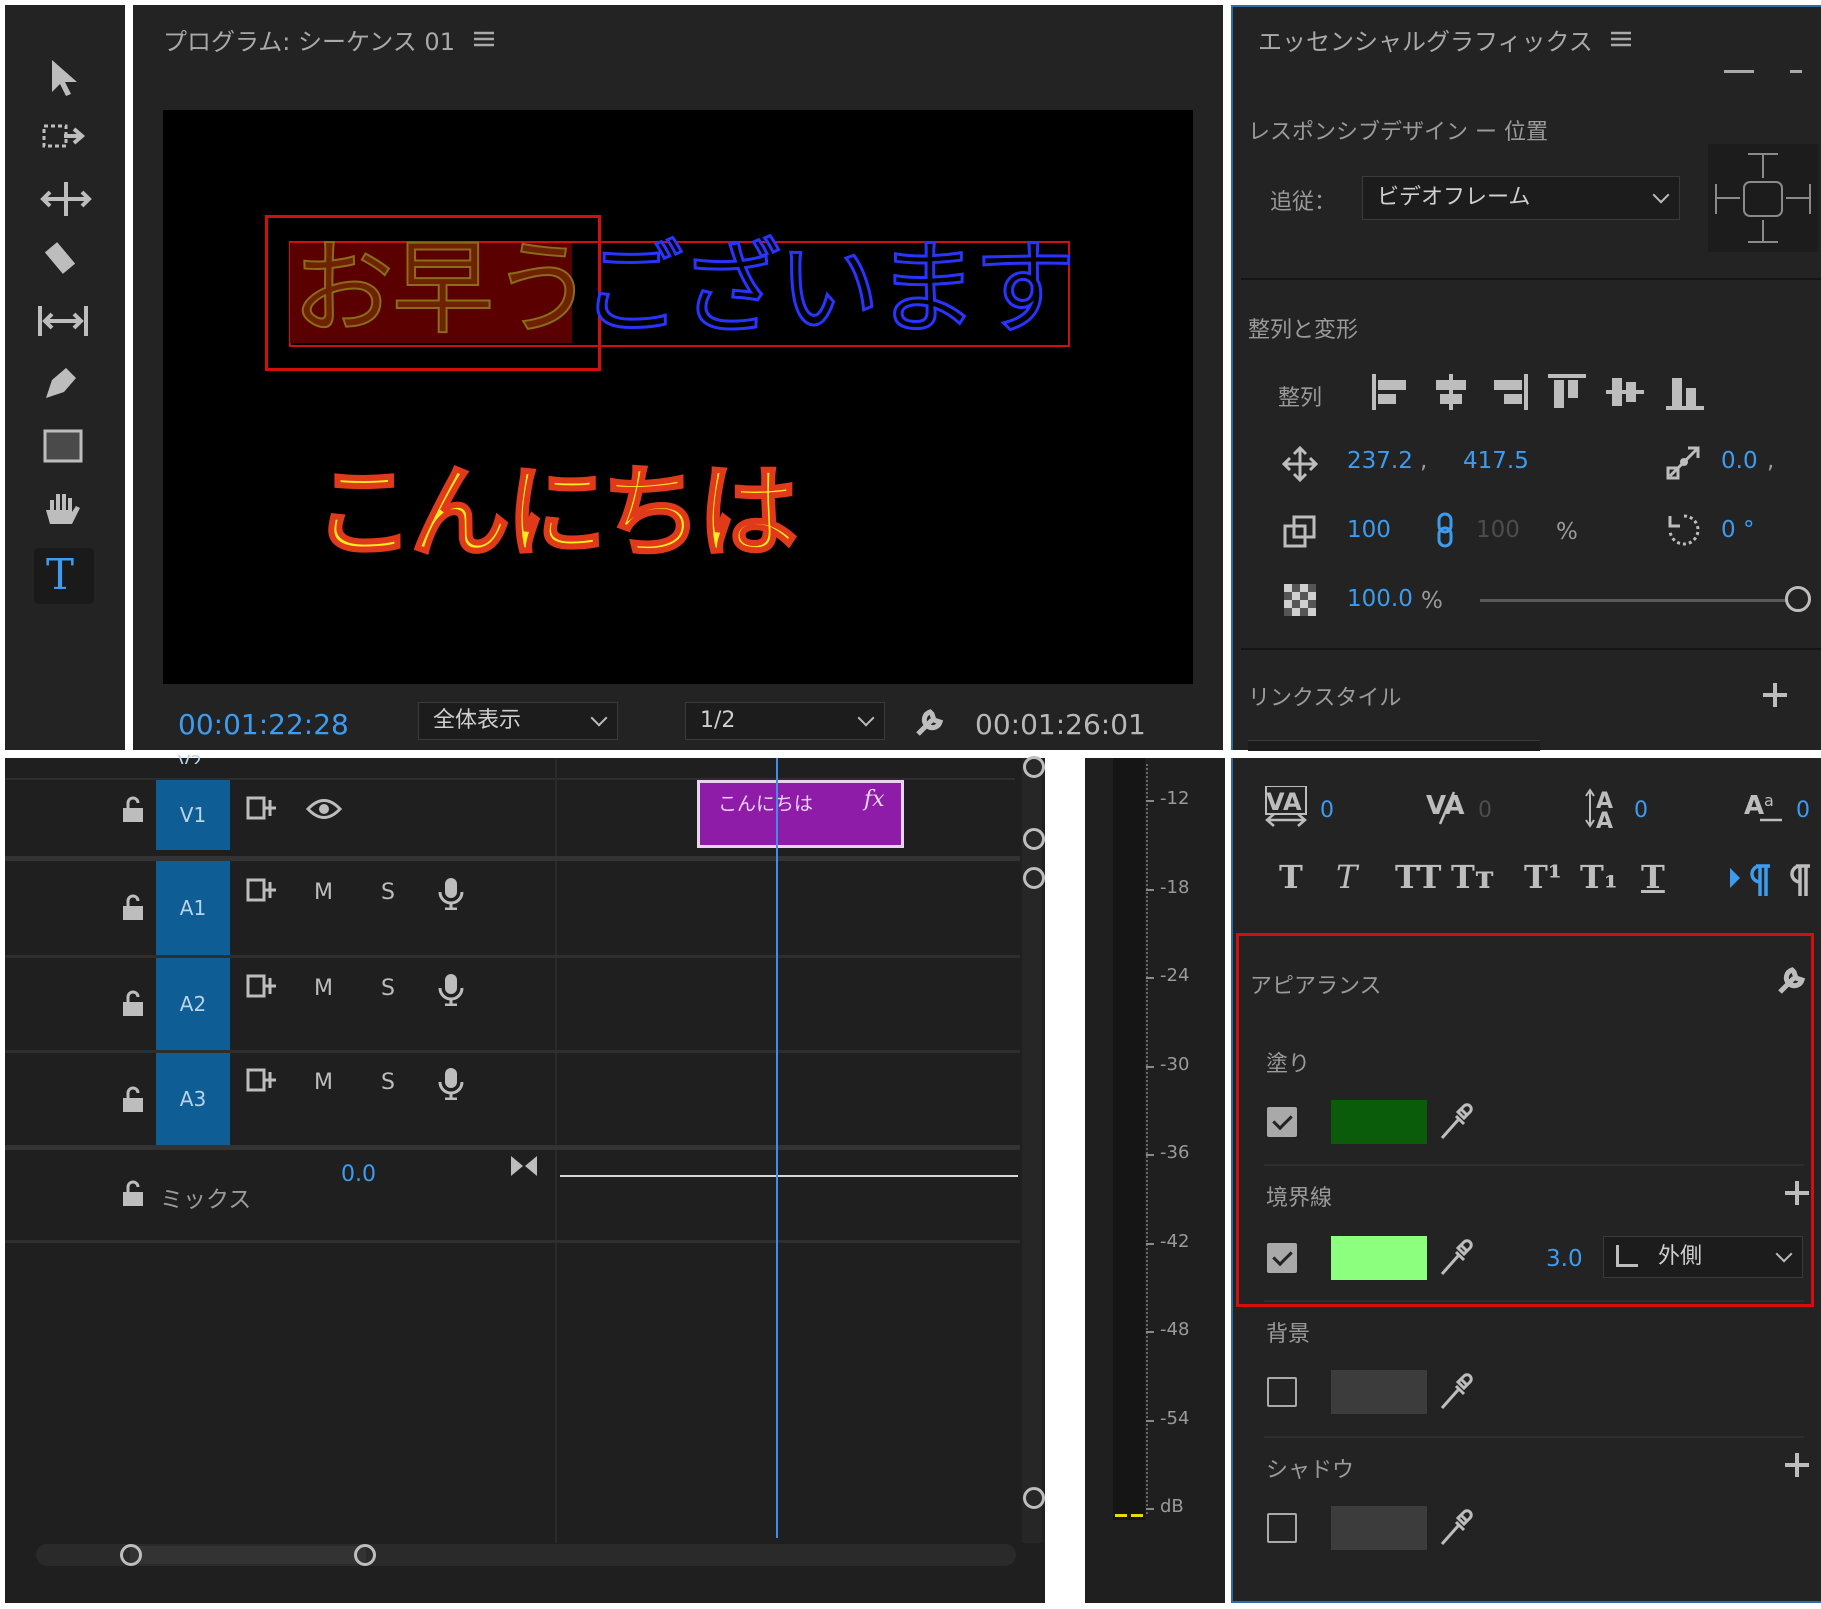 The height and width of the screenshot is (1609, 1821). I want to click on stroke-width-value: 3.0, so click(1564, 1259).